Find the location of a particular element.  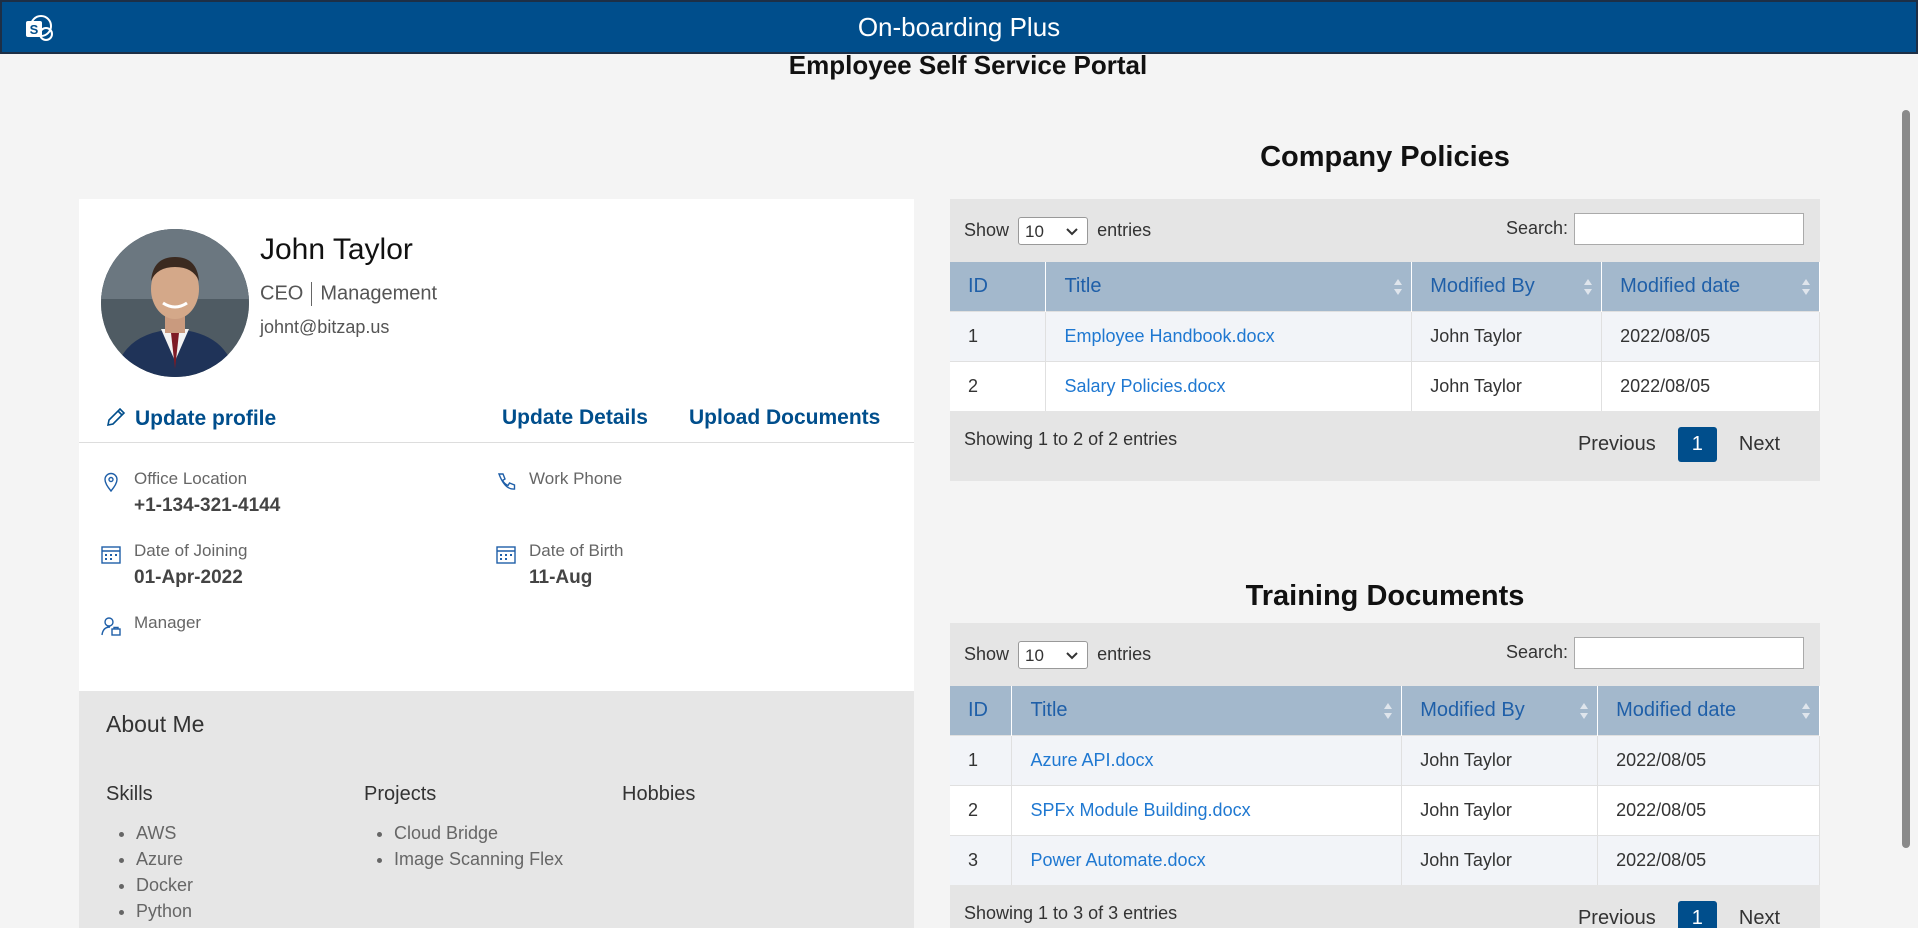

projects-list: Cloud Bridge Image Scanning Flex is located at coordinates (463, 846).